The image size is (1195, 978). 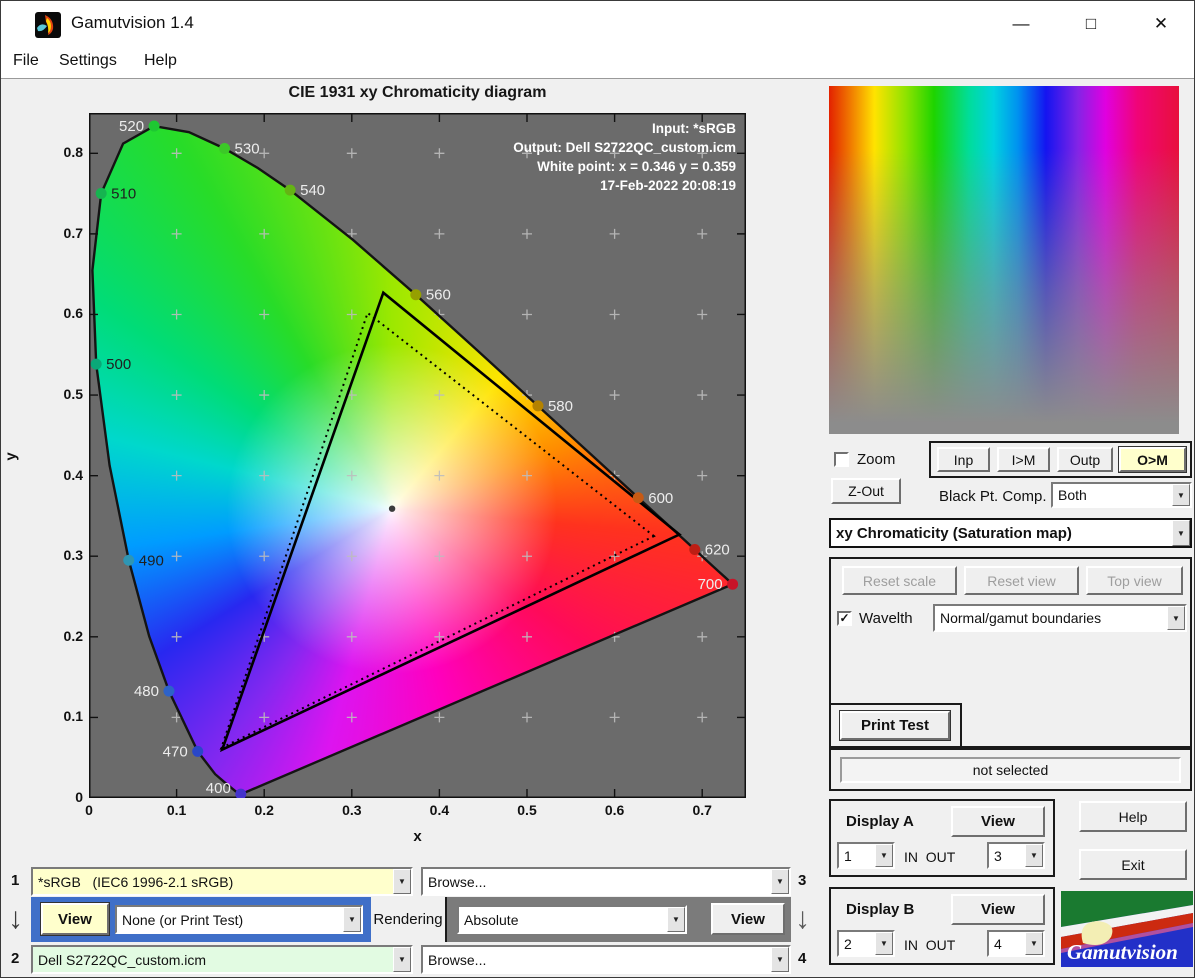 What do you see at coordinates (660, 498) in the screenshot?
I see `svg-text: 600` at bounding box center [660, 498].